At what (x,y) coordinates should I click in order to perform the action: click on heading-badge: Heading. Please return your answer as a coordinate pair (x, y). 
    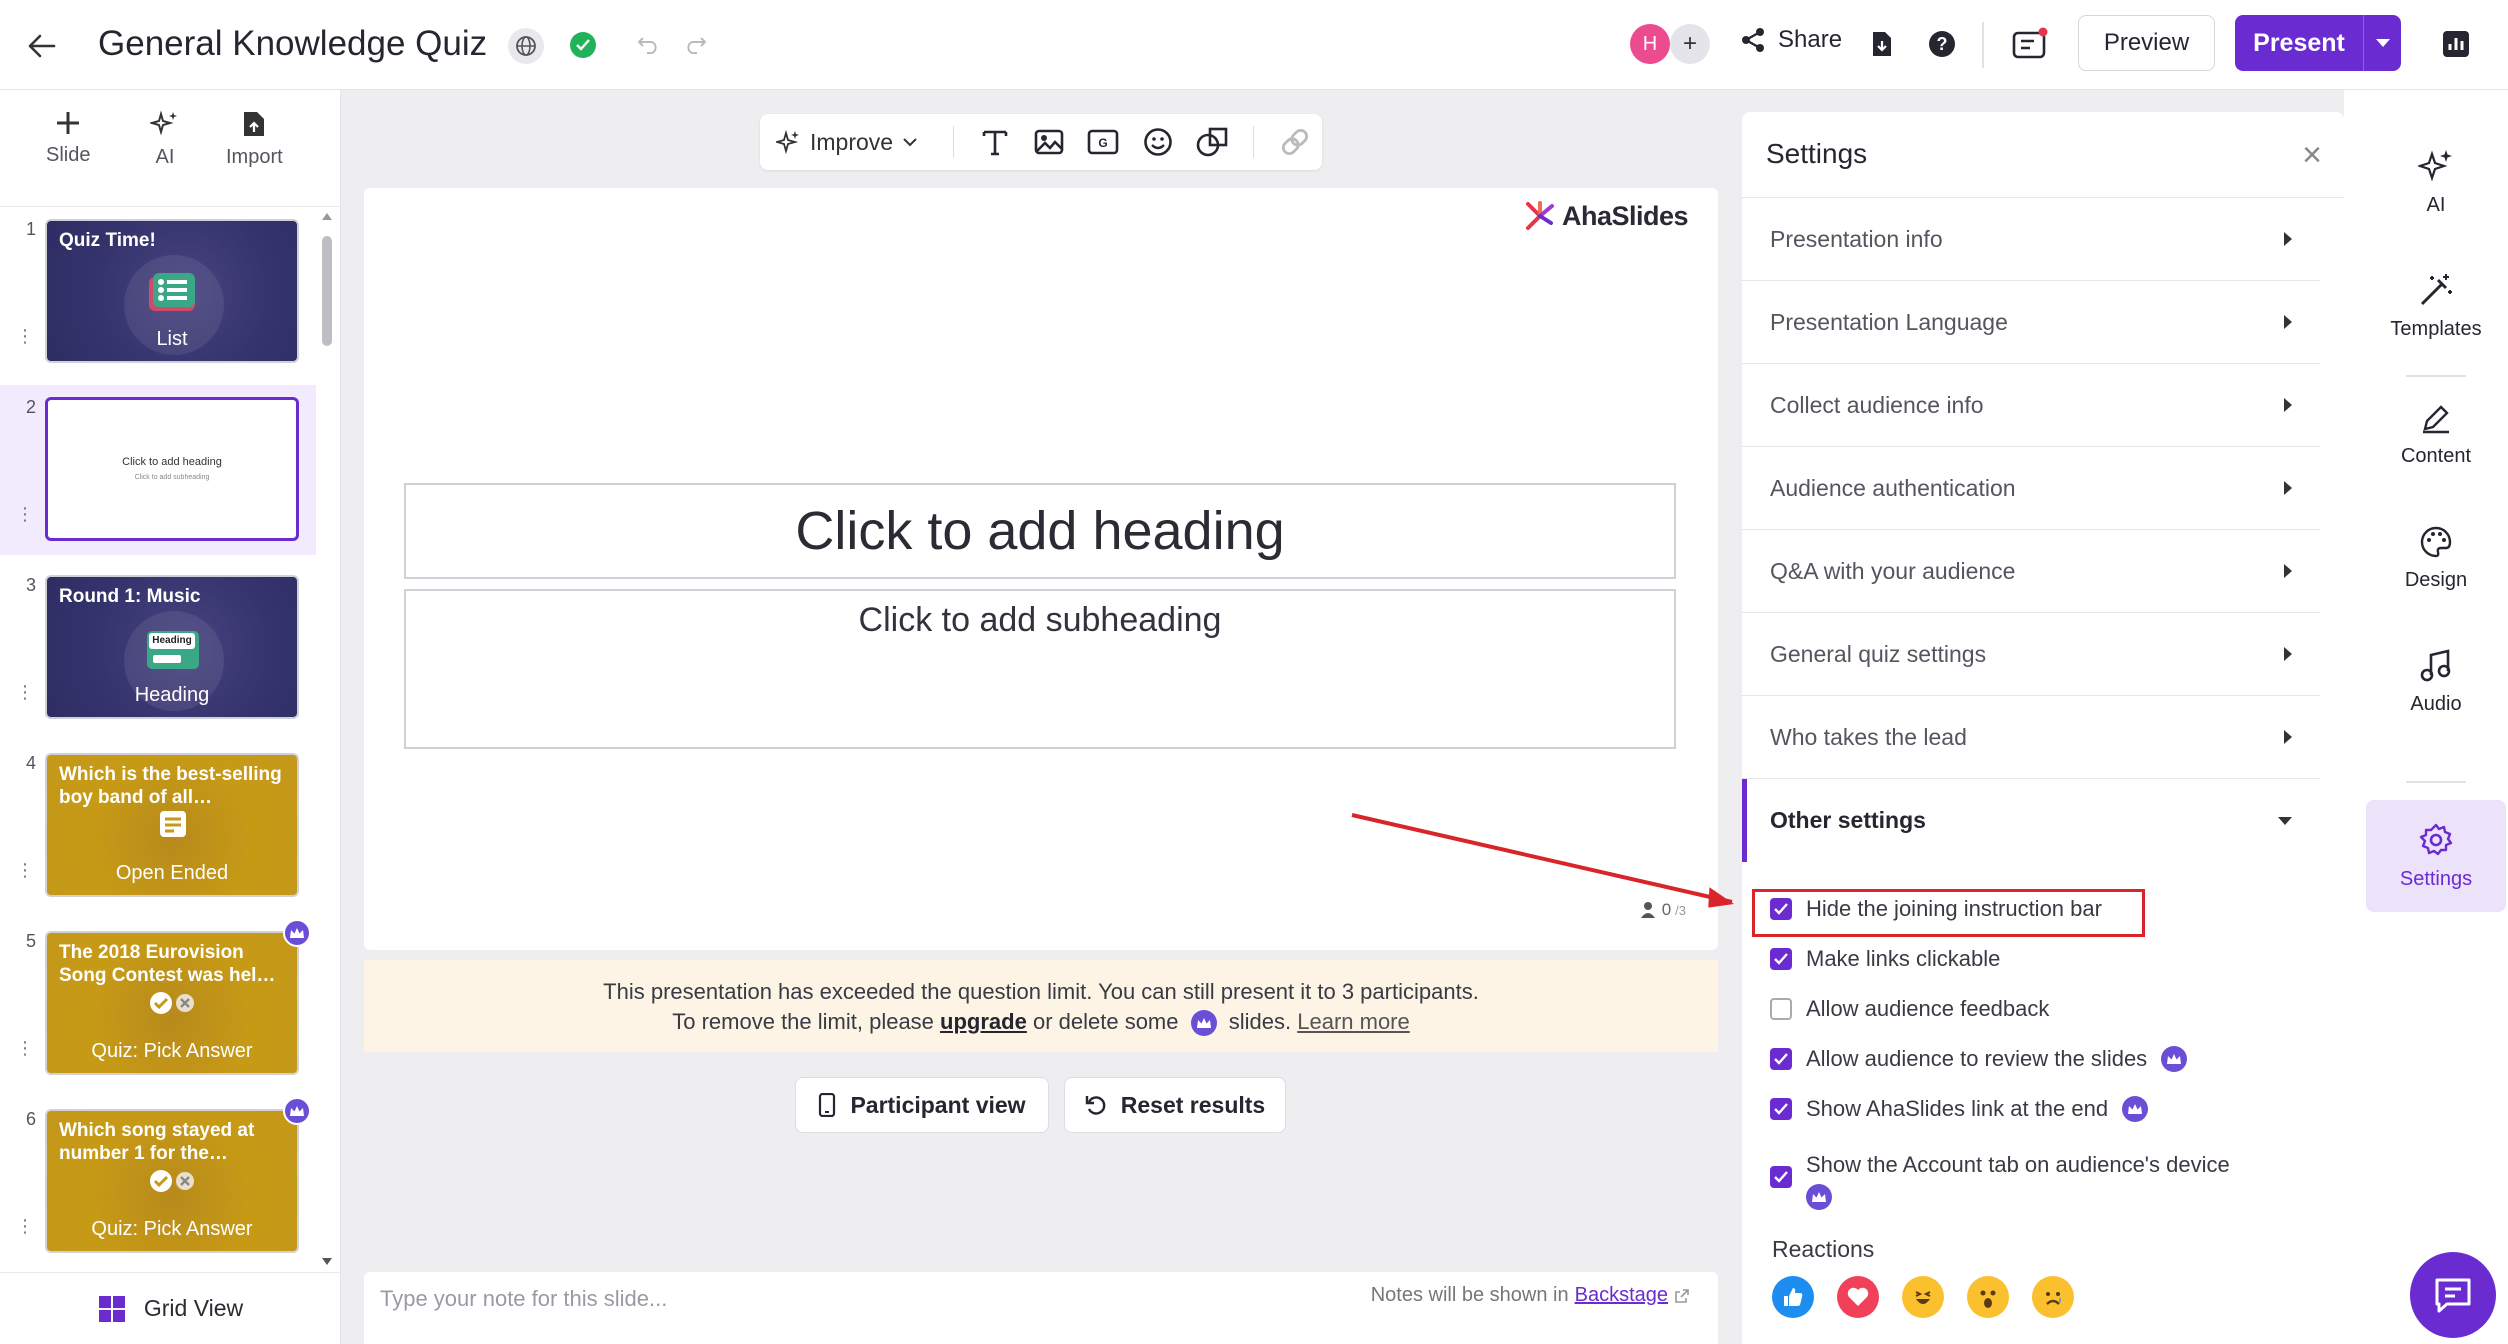
    Looking at the image, I should click on (172, 641).